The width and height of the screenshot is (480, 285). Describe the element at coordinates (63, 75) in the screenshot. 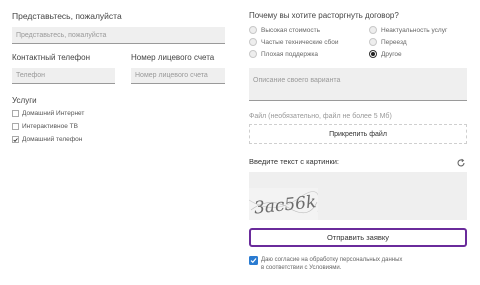

I see `phone-input: Телефон` at that location.